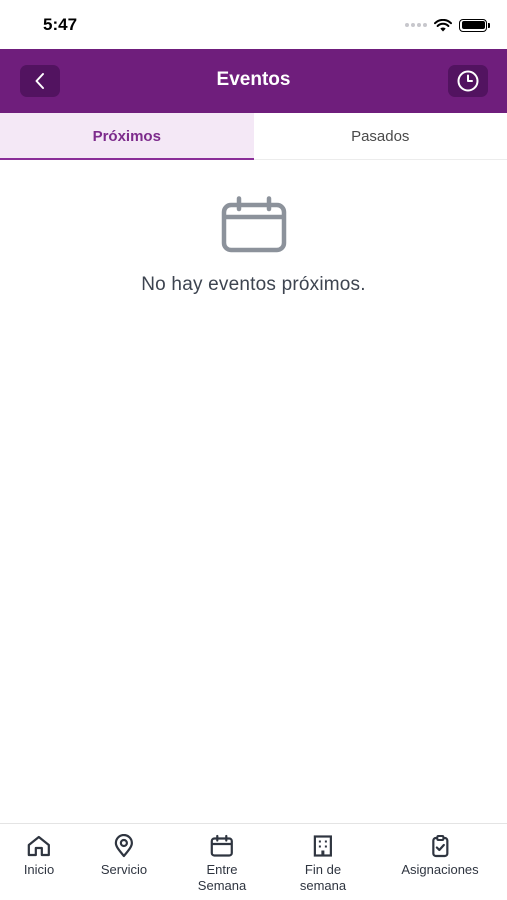 The height and width of the screenshot is (900, 507). Describe the element at coordinates (253, 284) in the screenshot. I see `empty-message: No hay eventos próximos.` at that location.